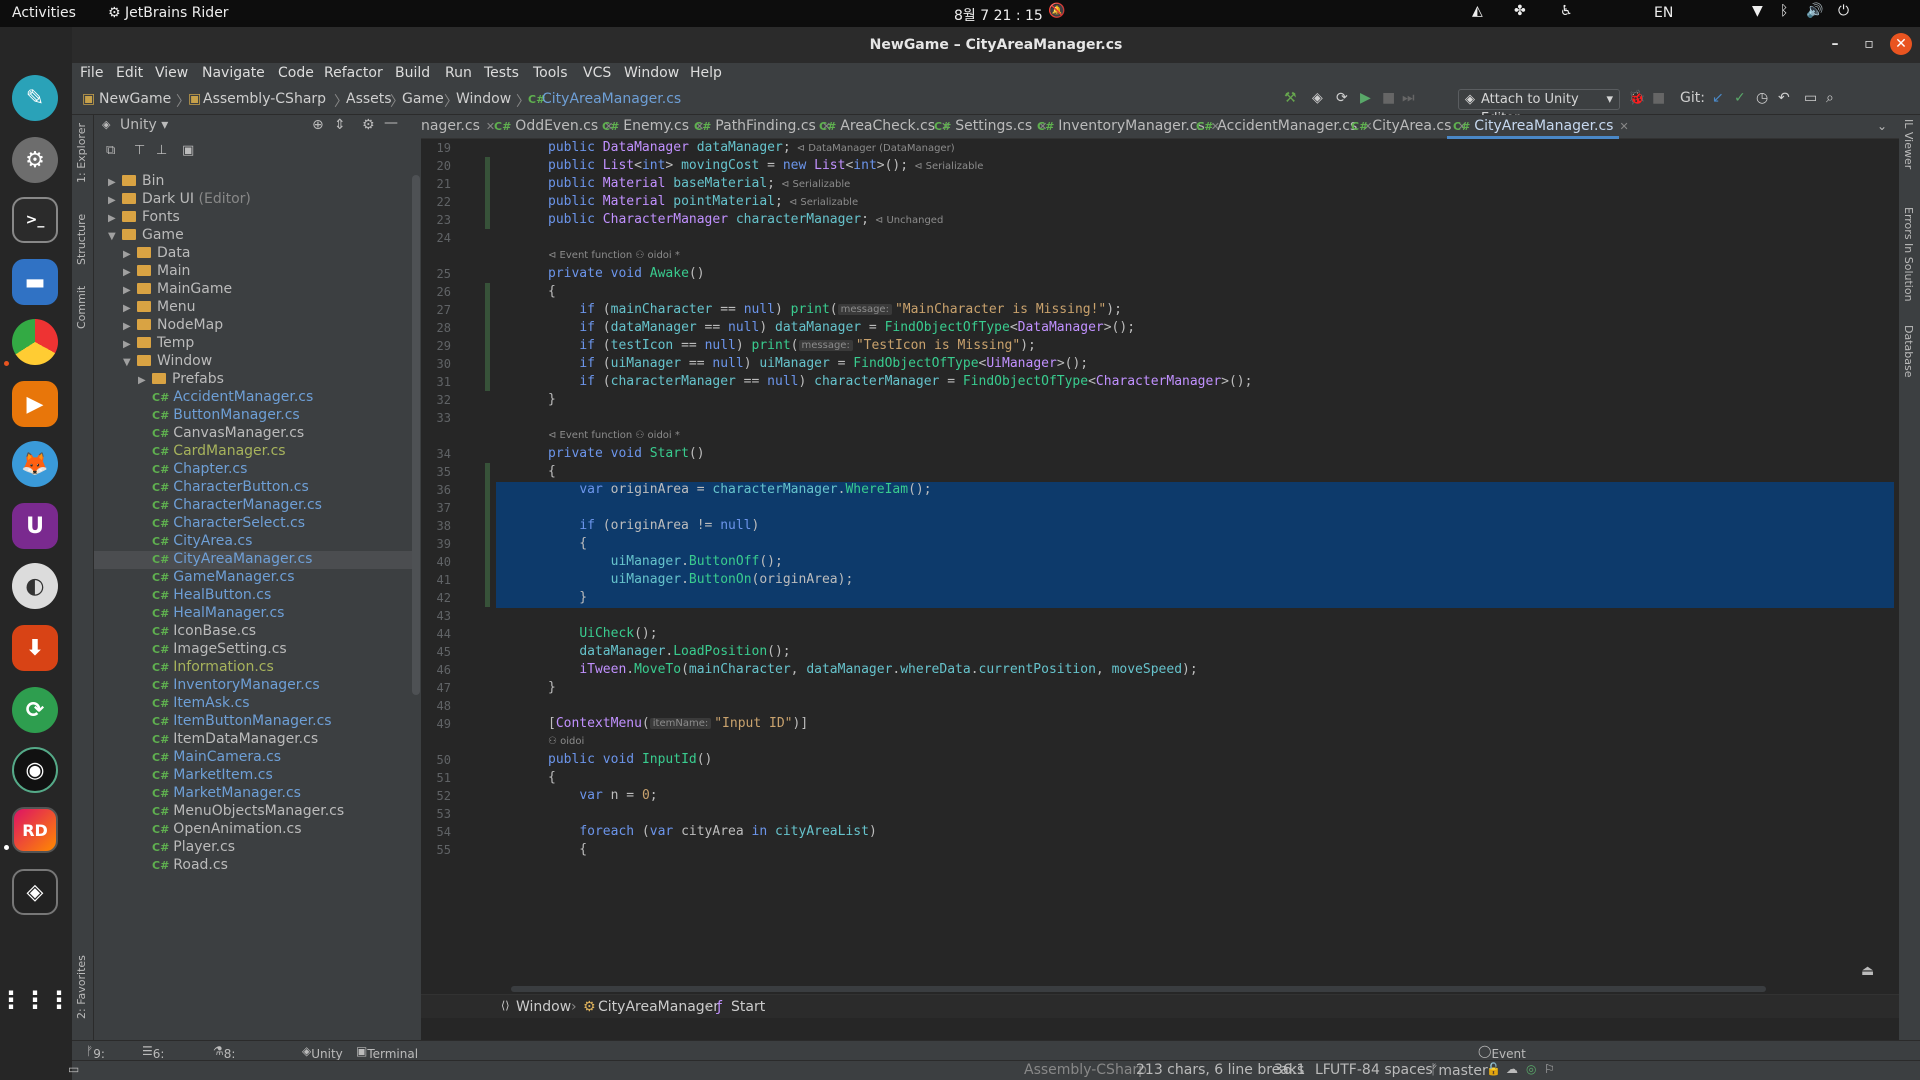 The height and width of the screenshot is (1080, 1920). What do you see at coordinates (253, 470) in the screenshot?
I see `tree-file: C# Chapter.cs` at bounding box center [253, 470].